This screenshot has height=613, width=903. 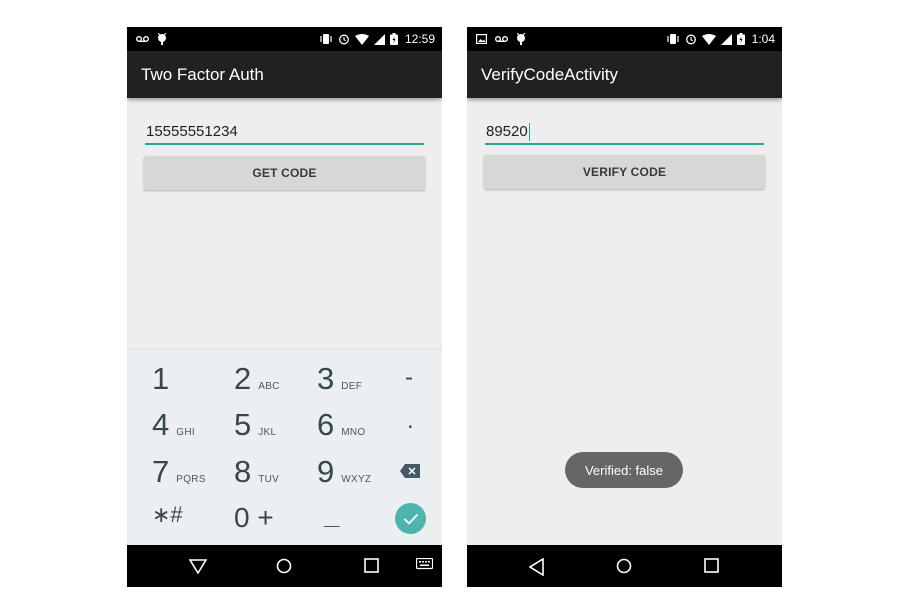 I want to click on key-digit: 8, so click(x=243, y=471).